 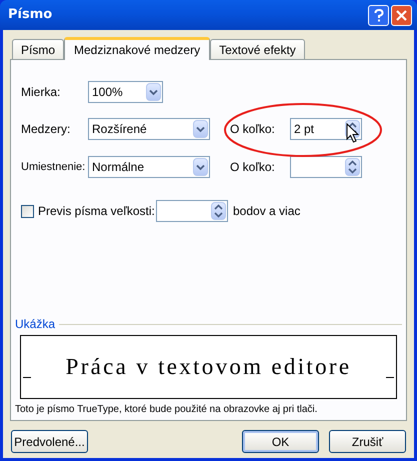 I want to click on kerning-label: Previs písma veľkosti:, so click(x=97, y=211).